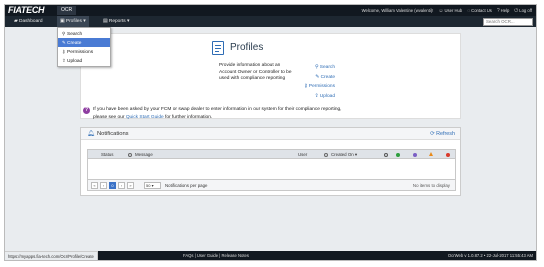  Describe the element at coordinates (31, 21) in the screenshot. I see `nav-dashboard-label: Dashboard` at that location.